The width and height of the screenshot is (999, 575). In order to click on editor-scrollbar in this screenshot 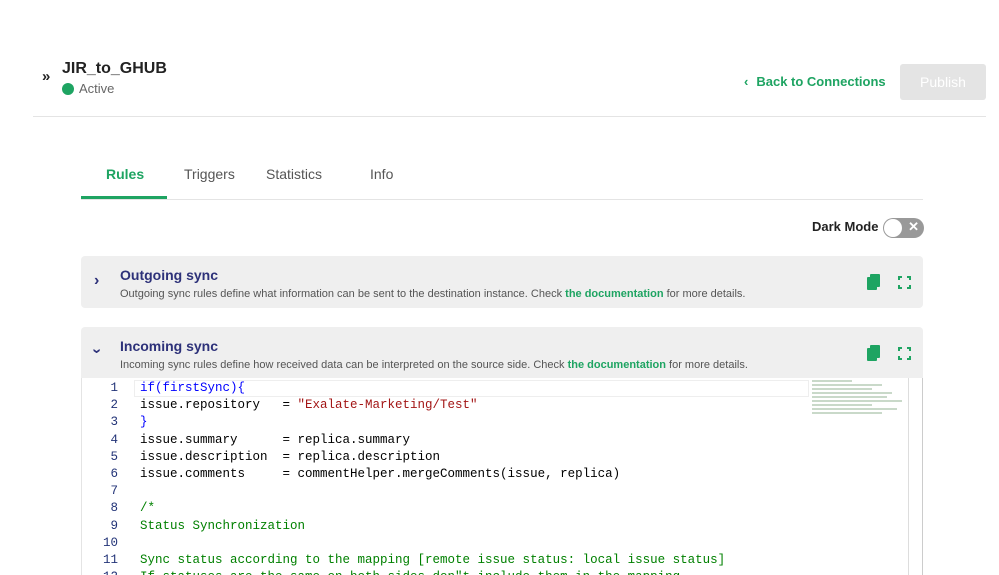, I will do `click(915, 476)`.